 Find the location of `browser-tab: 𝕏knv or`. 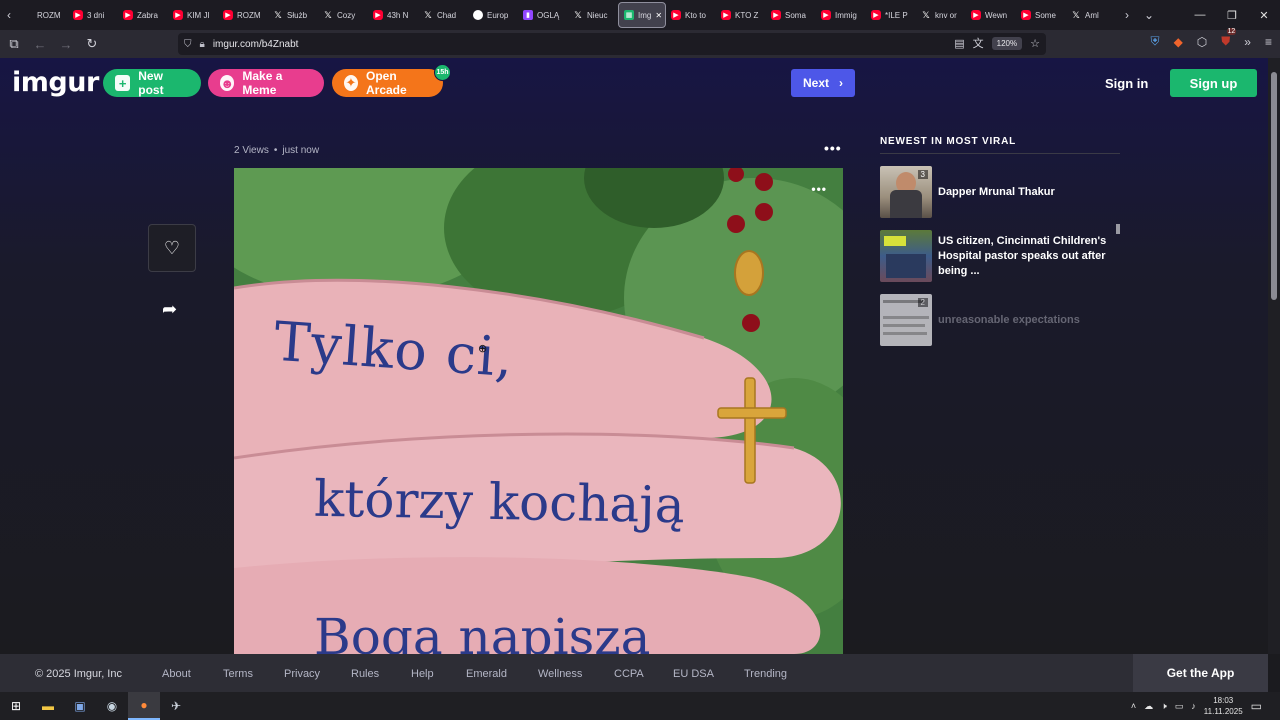

browser-tab: 𝕏knv or is located at coordinates (941, 15).